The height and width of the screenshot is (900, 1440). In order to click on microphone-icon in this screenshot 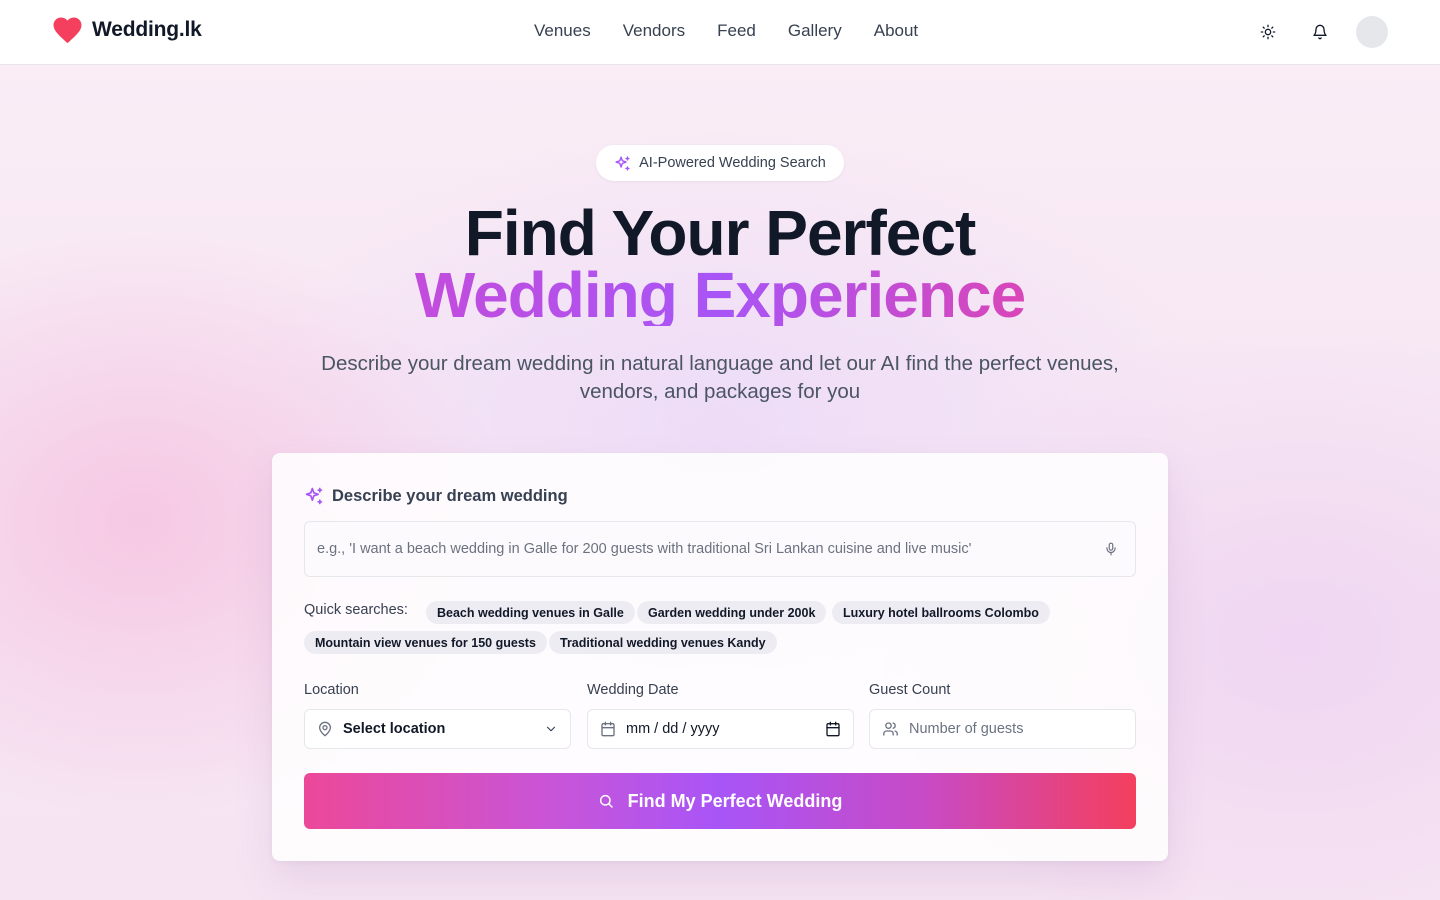, I will do `click(1111, 549)`.